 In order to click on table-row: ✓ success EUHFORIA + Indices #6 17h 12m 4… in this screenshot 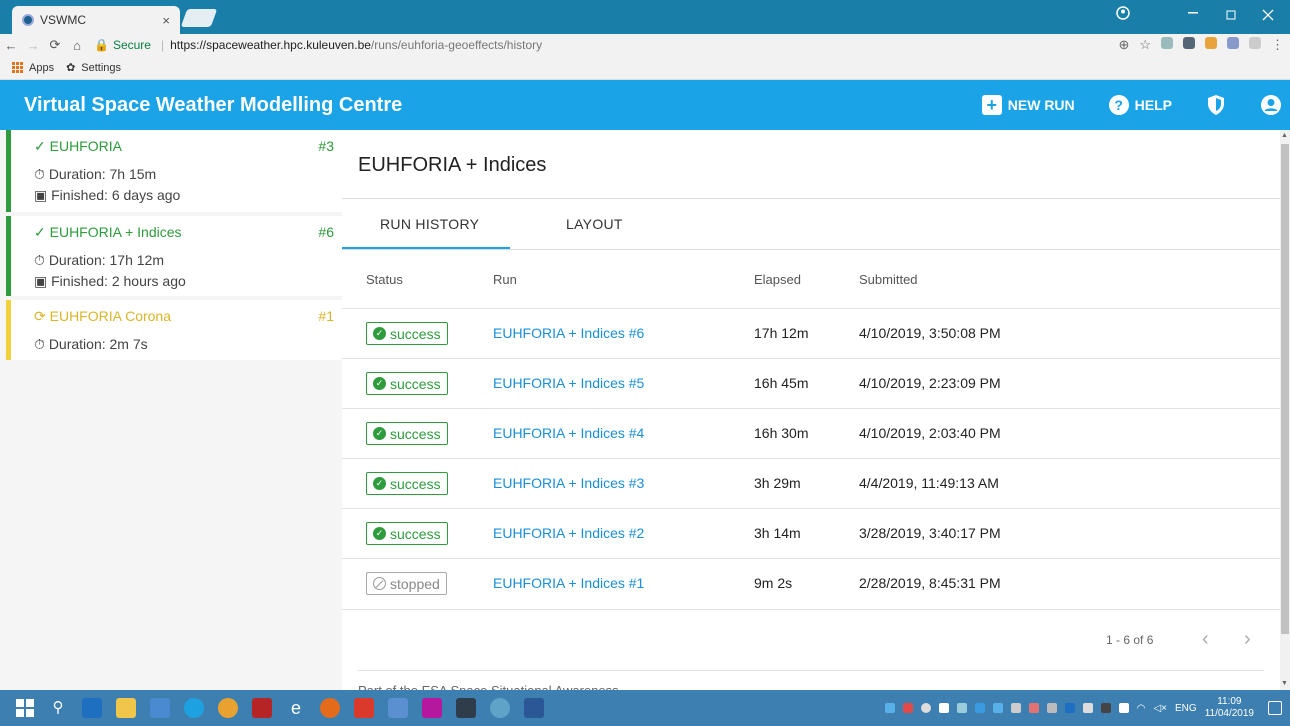, I will do `click(811, 333)`.